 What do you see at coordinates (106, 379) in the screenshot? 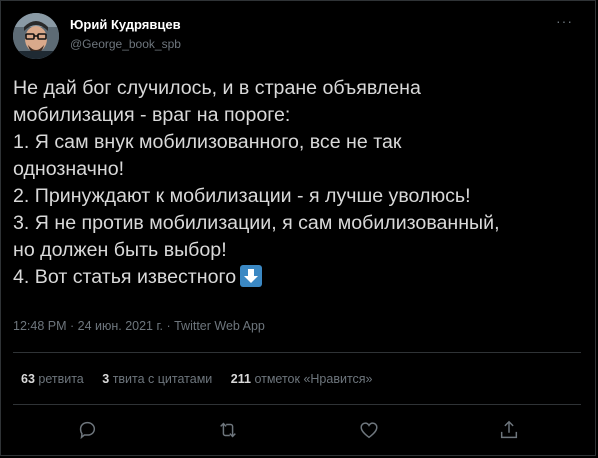
I see `quotes-count: 3` at bounding box center [106, 379].